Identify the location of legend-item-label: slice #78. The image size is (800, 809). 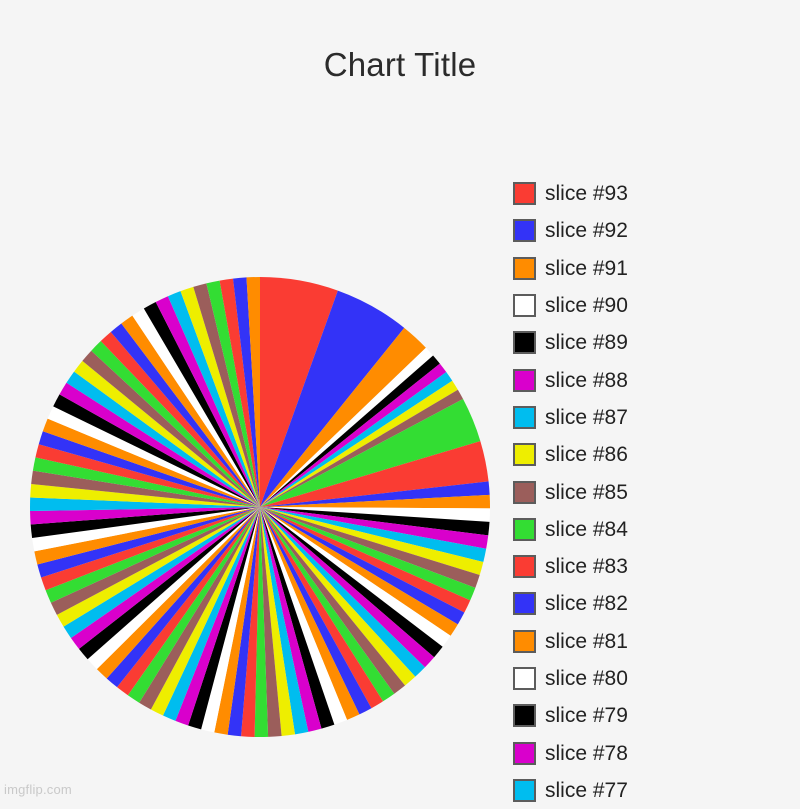
(586, 753).